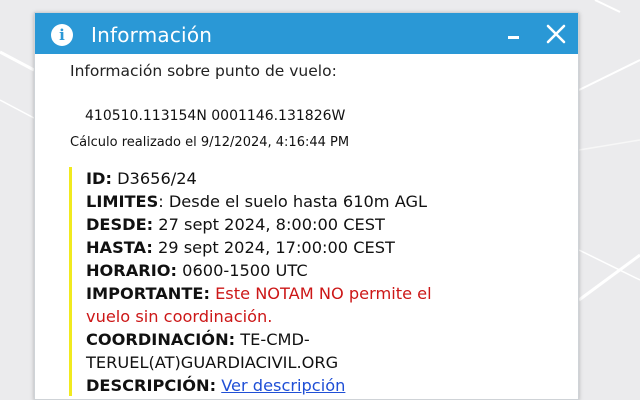 The image size is (640, 400). What do you see at coordinates (99, 178) in the screenshot?
I see `notam-id-label: ID:` at bounding box center [99, 178].